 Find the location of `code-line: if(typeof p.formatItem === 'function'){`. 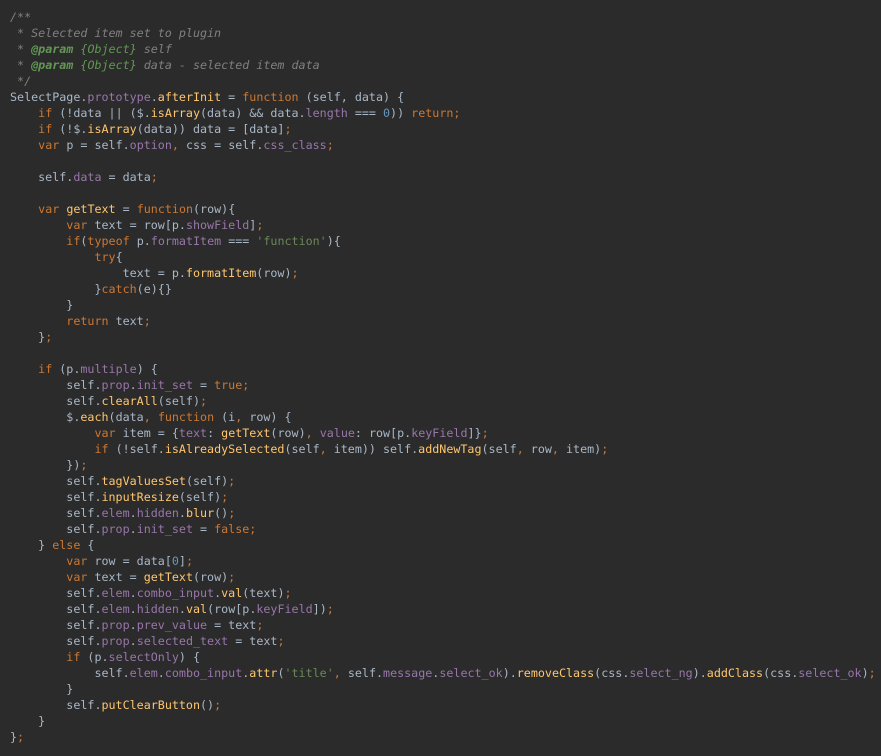

code-line: if(typeof p.formatItem === 'function'){ is located at coordinates (445, 241).